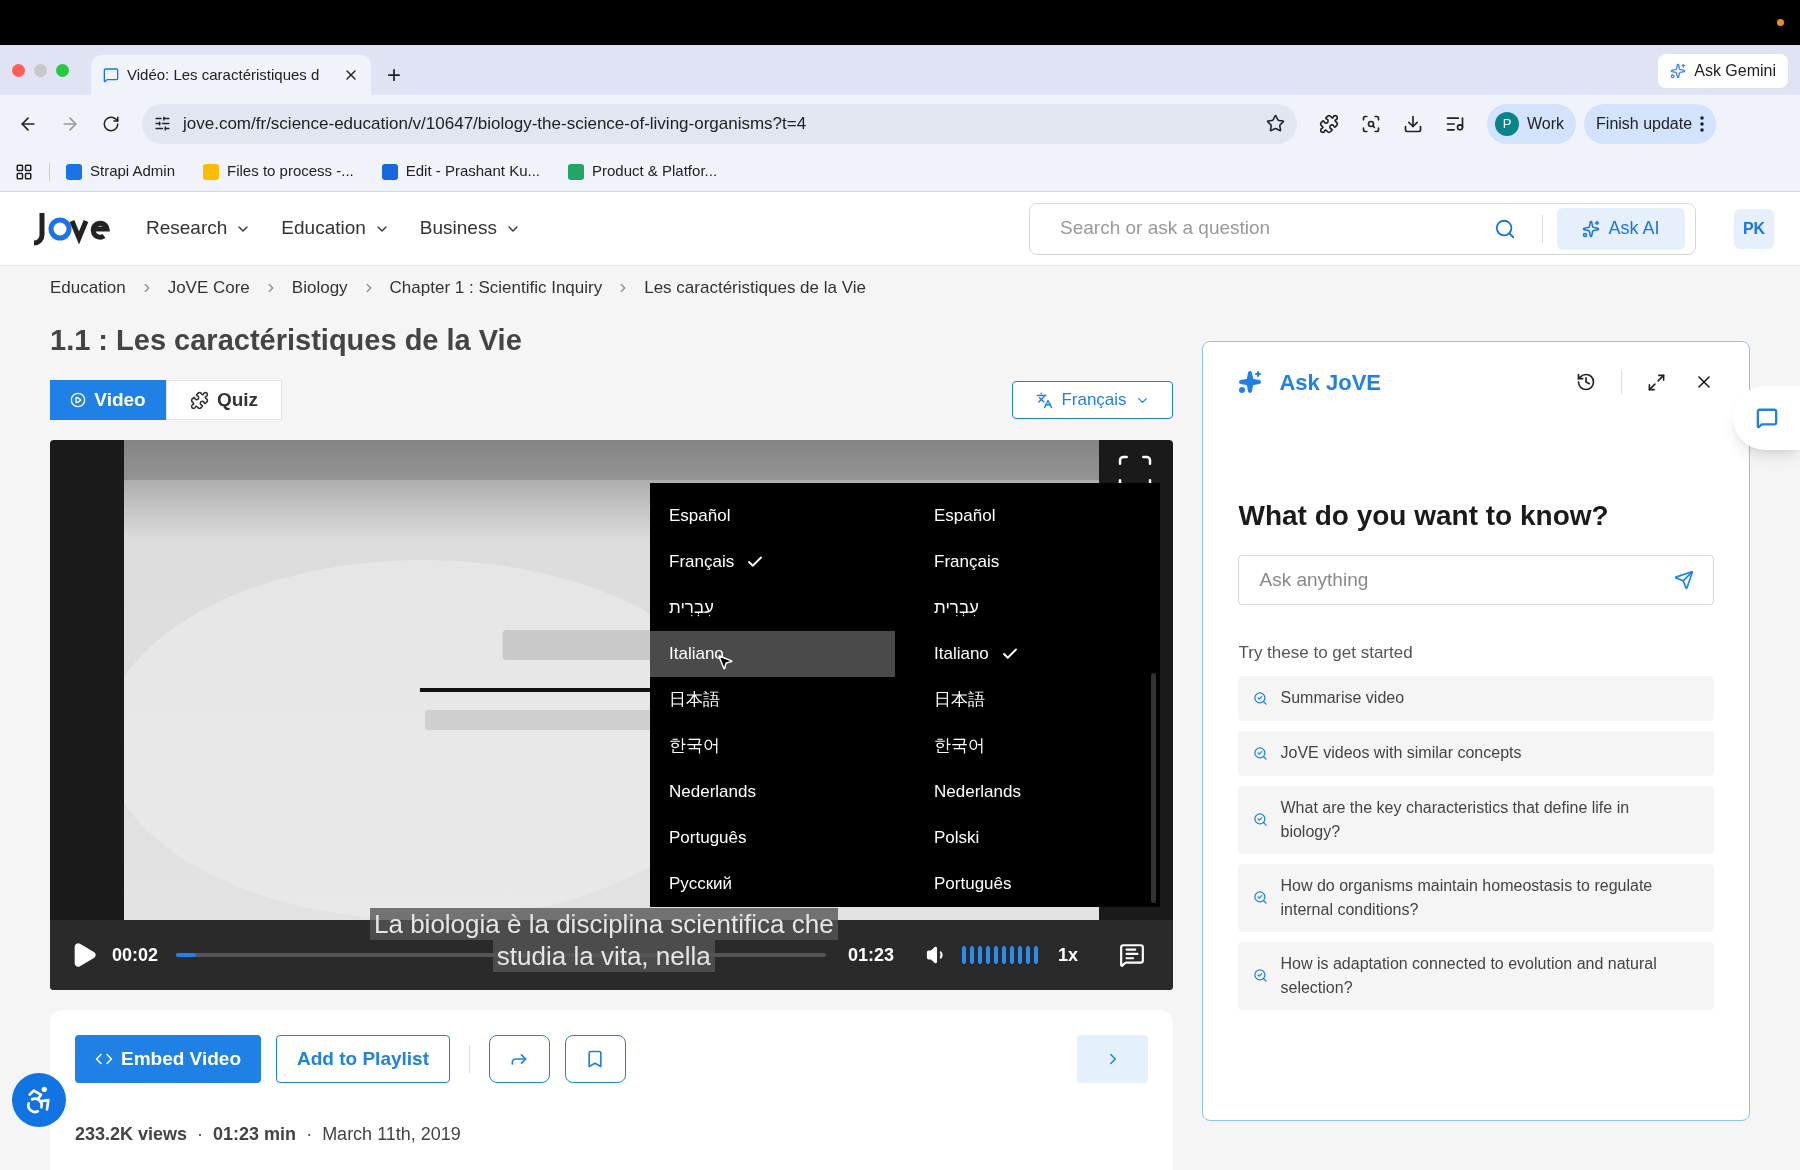 This screenshot has width=1800, height=1170. What do you see at coordinates (496, 288) in the screenshot?
I see `breadcrumb-link: Chapter 1 : Scientific Inquiry` at bounding box center [496, 288].